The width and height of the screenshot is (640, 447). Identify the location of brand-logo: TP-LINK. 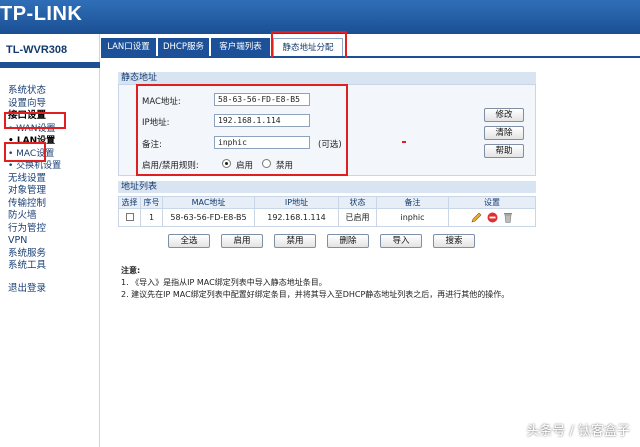
(41, 14).